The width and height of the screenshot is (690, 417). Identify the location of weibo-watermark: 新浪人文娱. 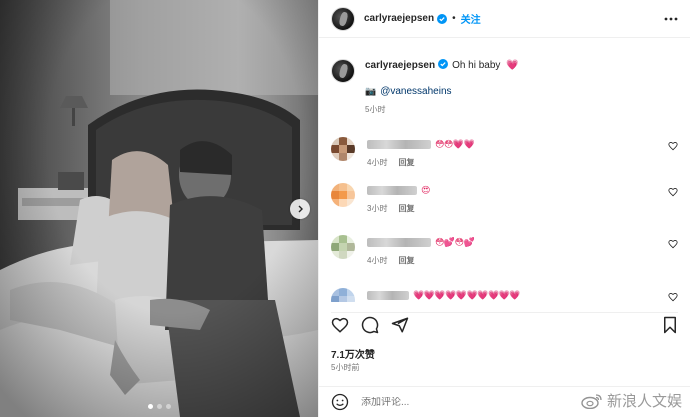
(631, 400).